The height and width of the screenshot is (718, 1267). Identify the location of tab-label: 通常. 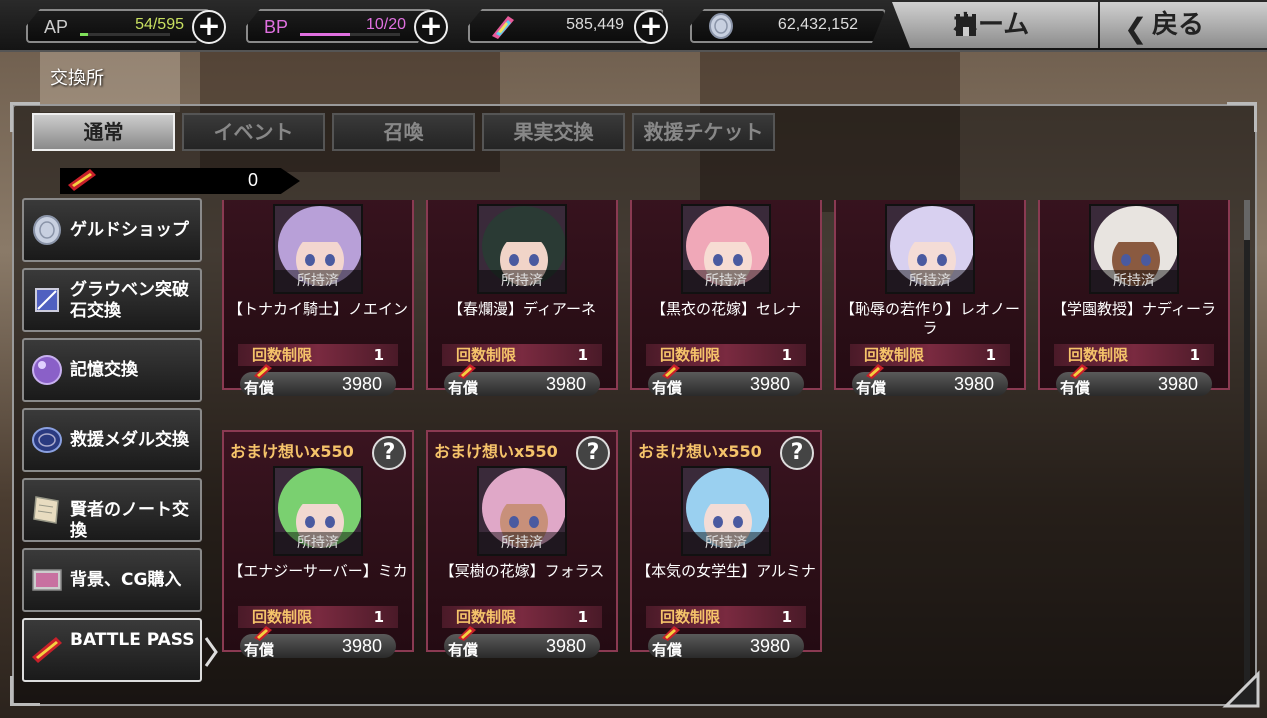
(103, 132).